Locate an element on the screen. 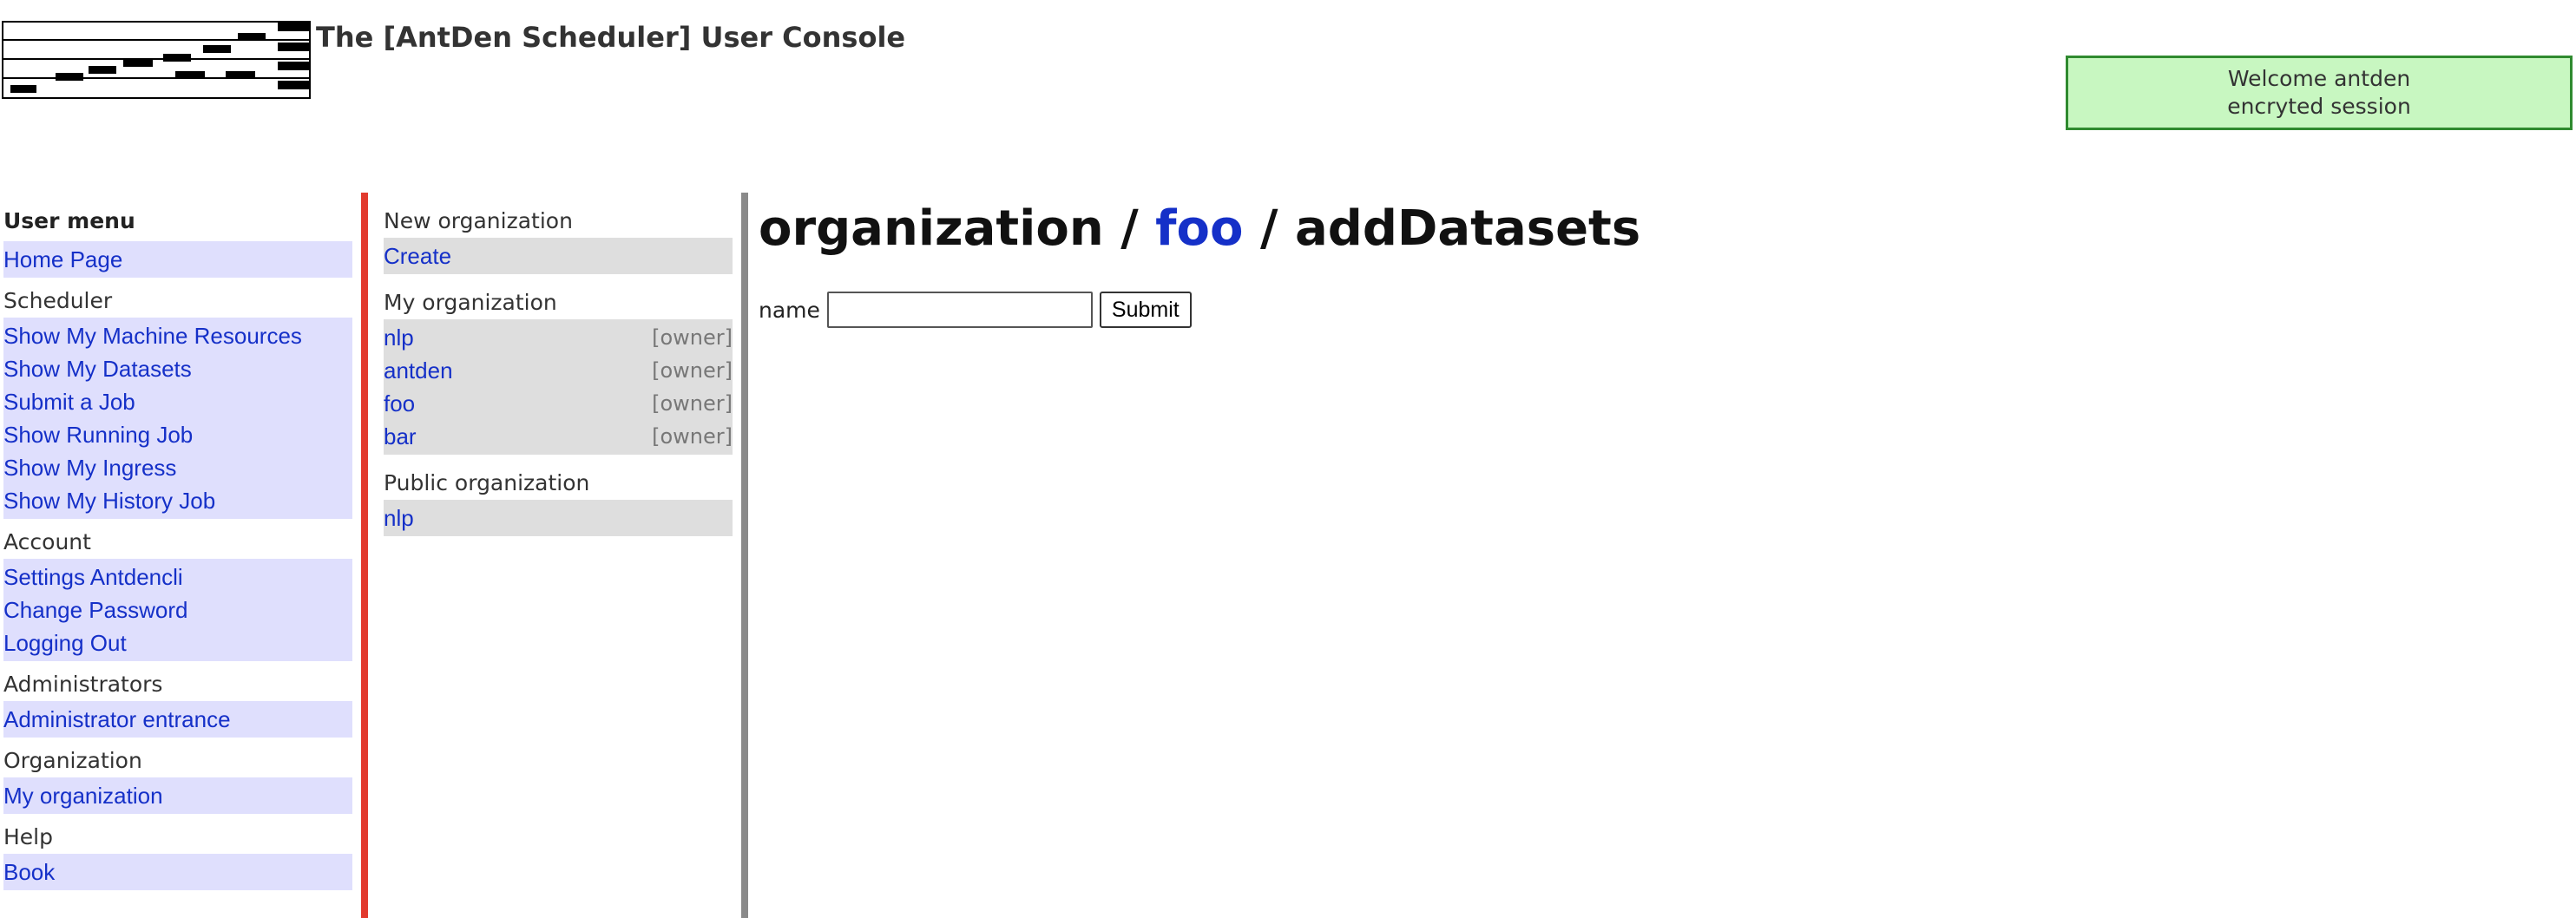  add-dataset-form: name Submit is located at coordinates (975, 310).